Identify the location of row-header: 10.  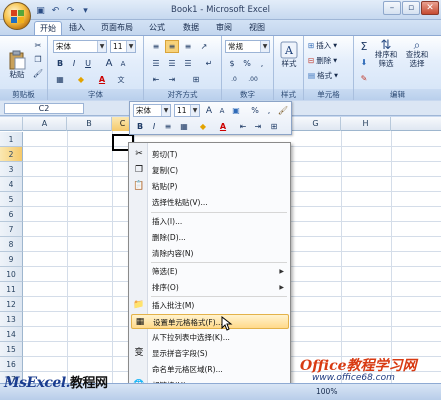
(11, 274).